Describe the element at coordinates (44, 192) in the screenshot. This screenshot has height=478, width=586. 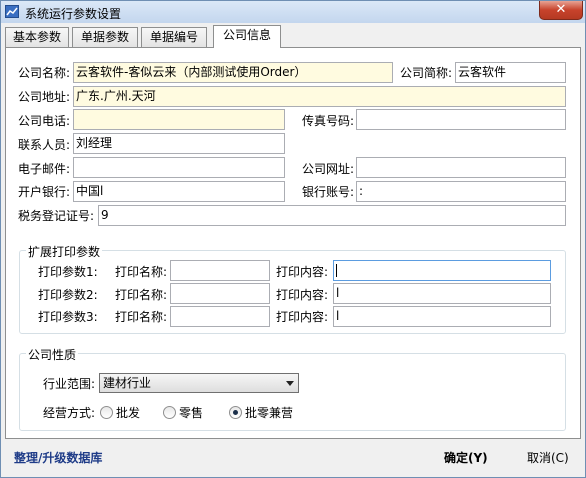
I see `bank-label: 开户银行:` at that location.